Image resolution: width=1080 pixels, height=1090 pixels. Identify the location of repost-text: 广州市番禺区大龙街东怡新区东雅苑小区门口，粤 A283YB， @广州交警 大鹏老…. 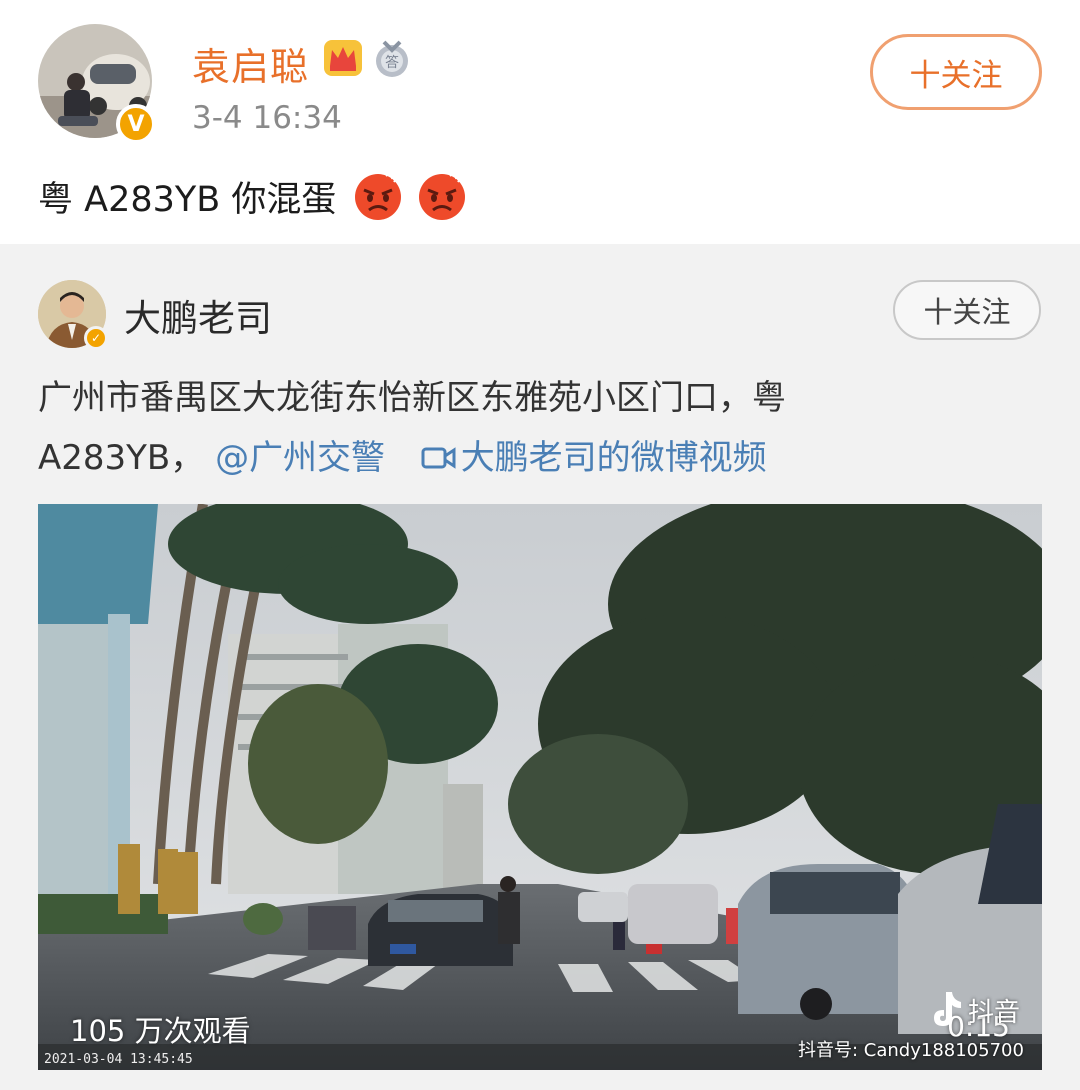
(543, 428).